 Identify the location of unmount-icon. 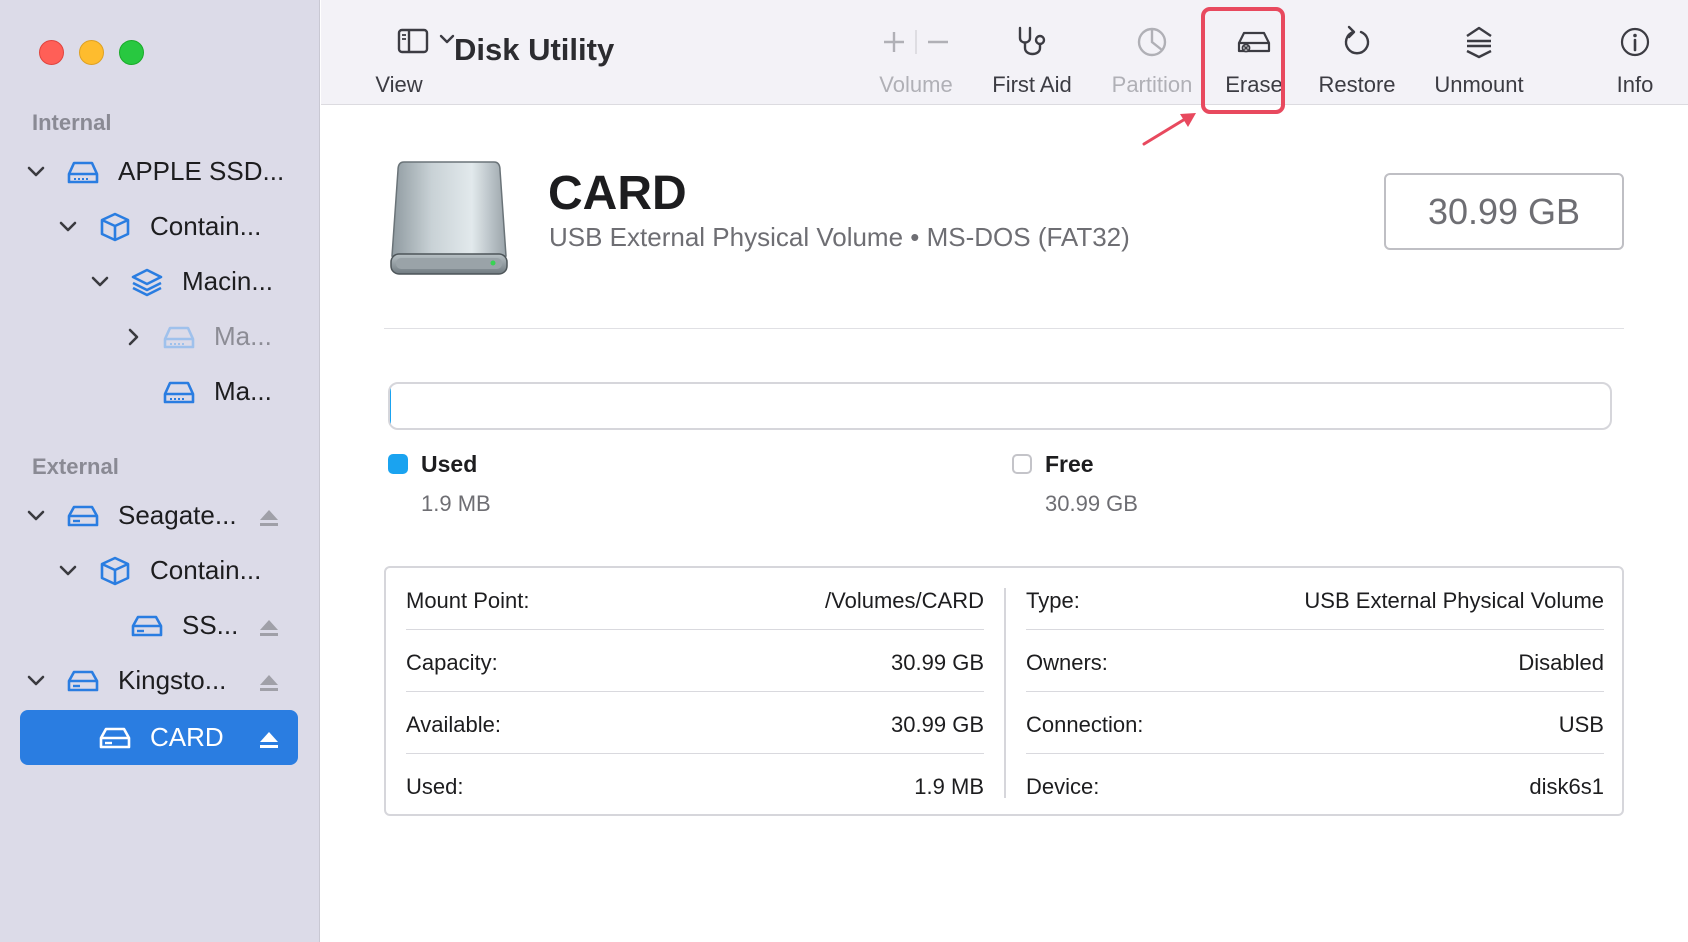
(1479, 42).